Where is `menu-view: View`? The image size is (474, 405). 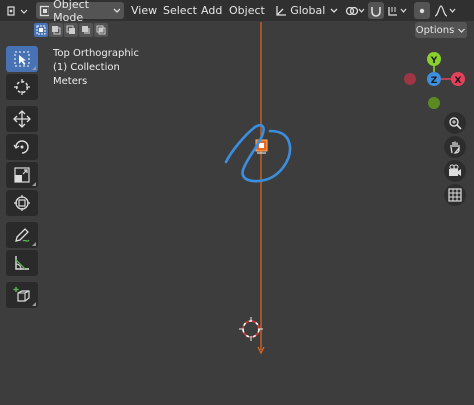
menu-view: View is located at coordinates (144, 10).